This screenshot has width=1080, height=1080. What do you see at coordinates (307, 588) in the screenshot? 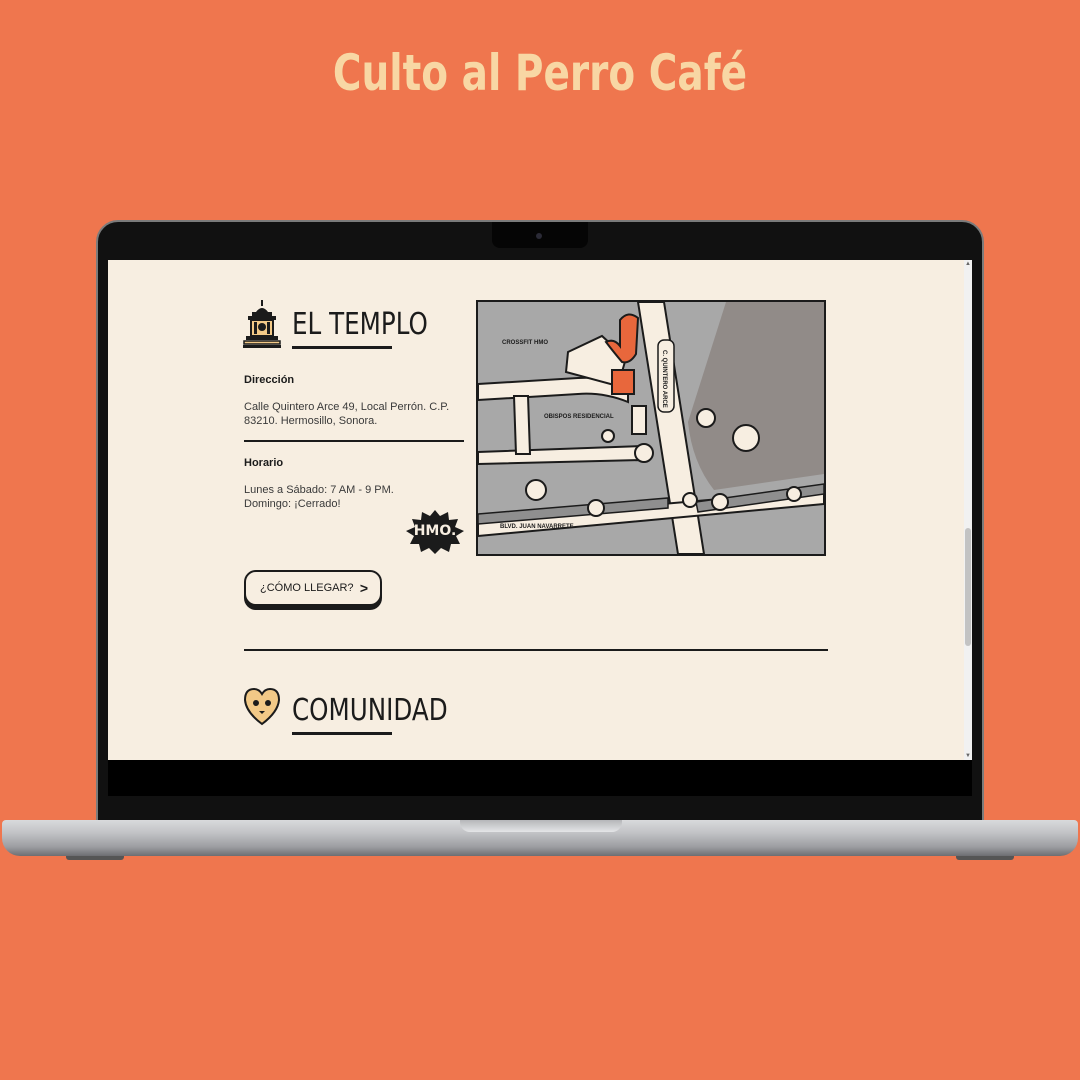
I see `directions-button-label: ¿CÓMO LLEGAR?` at bounding box center [307, 588].